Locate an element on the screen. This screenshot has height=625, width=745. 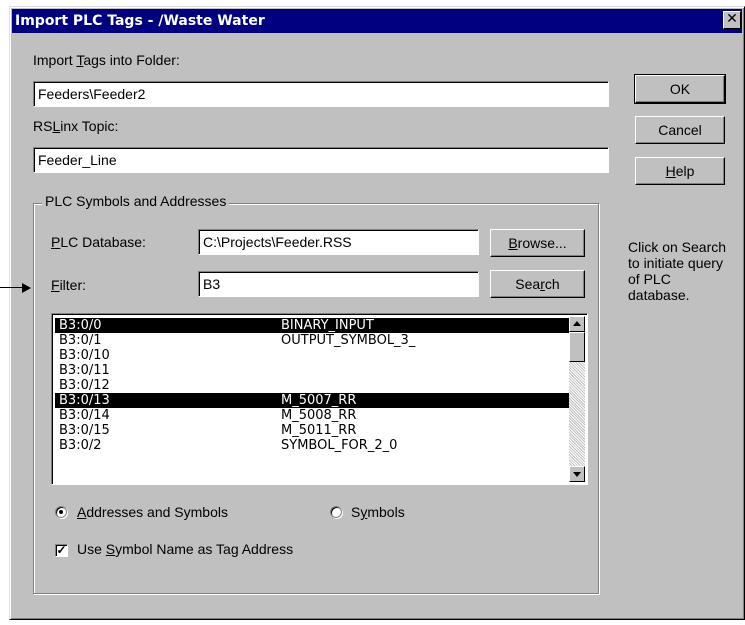
scroll-thumb is located at coordinates (577, 347).